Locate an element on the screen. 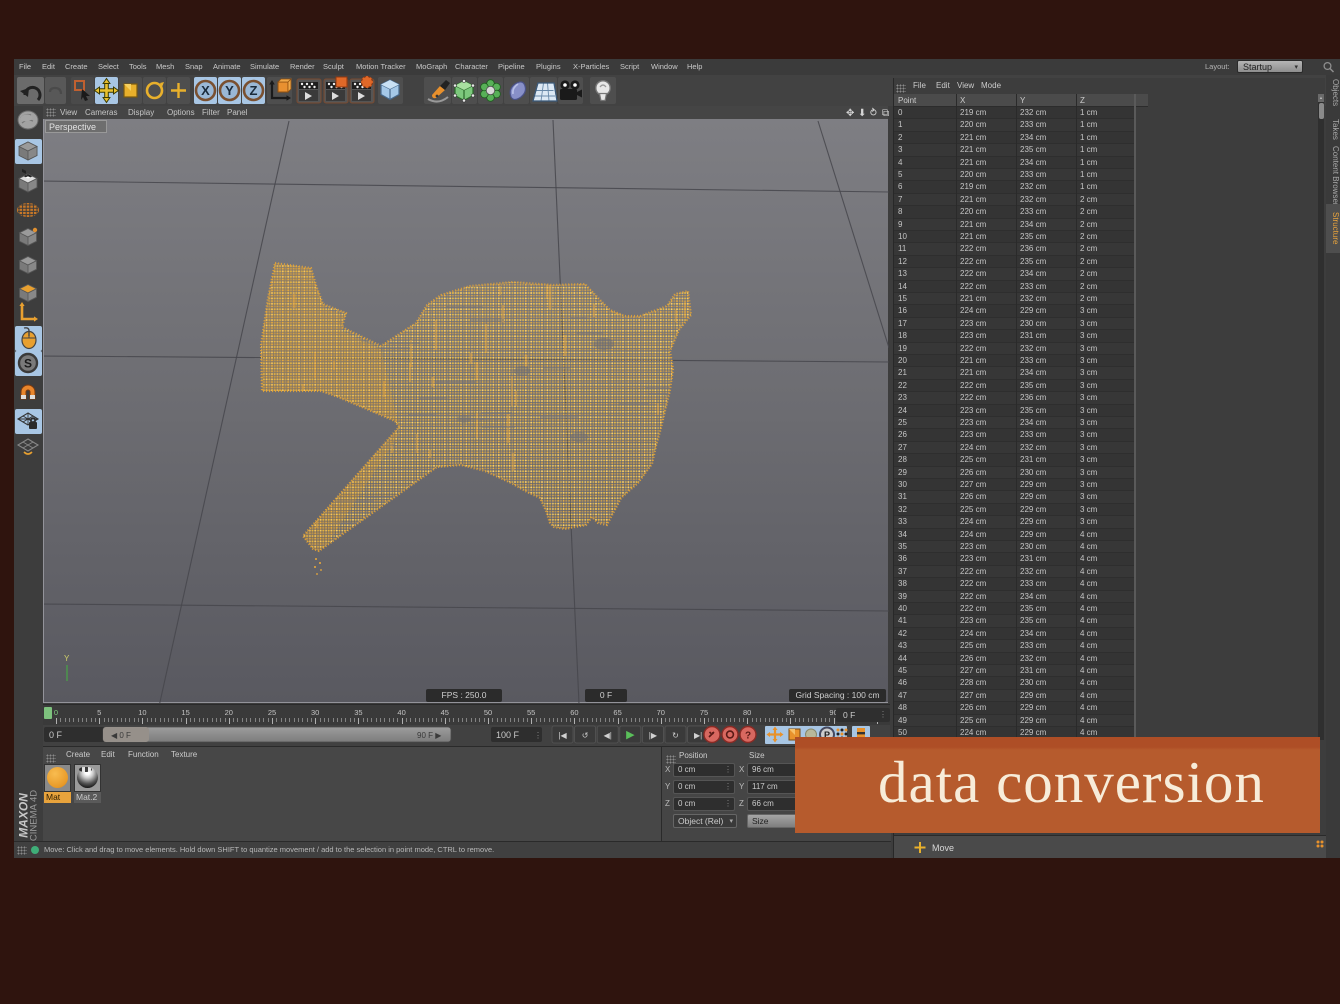 This screenshot has height=1004, width=1340. svg-text: 0 F is located at coordinates (56, 735).